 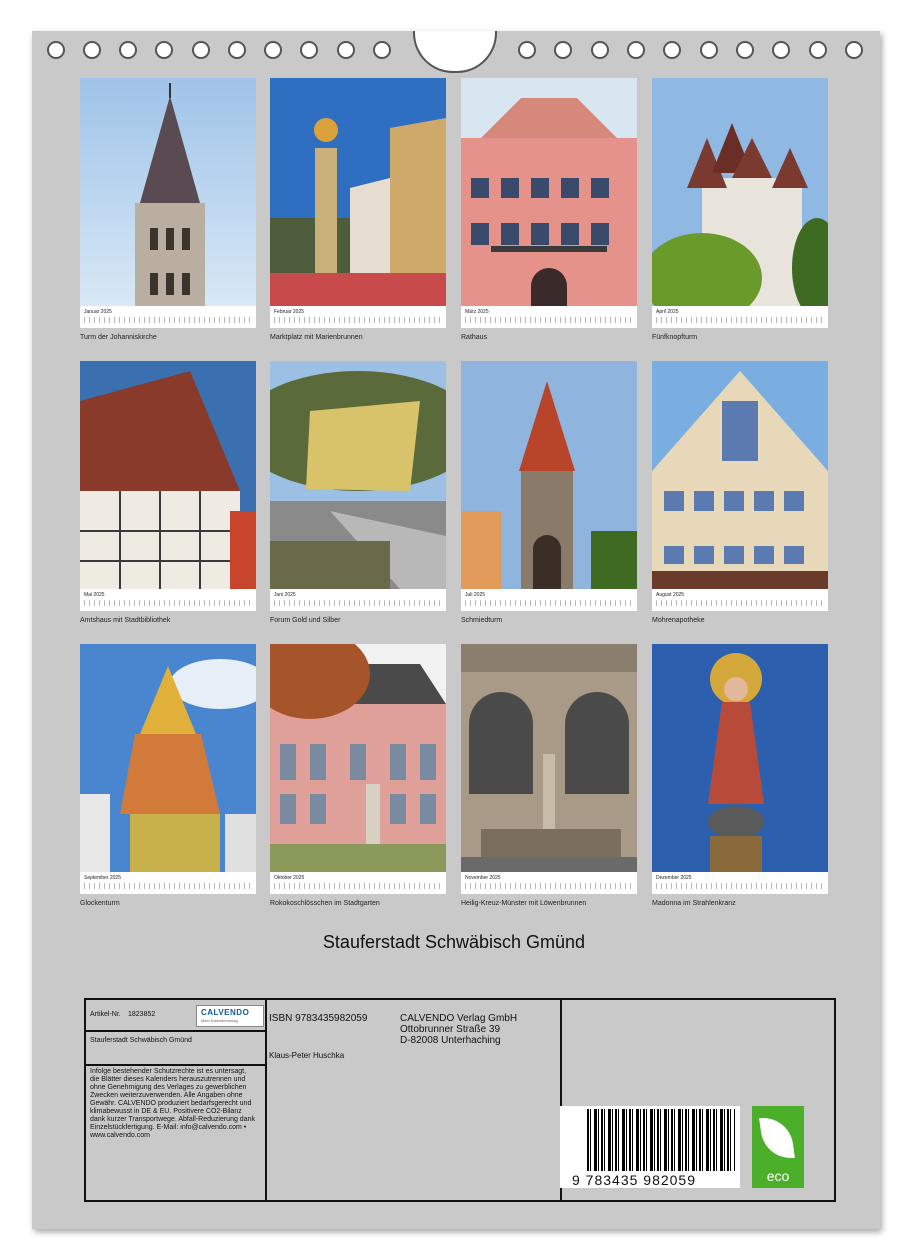 What do you see at coordinates (316, 337) in the screenshot?
I see `photo-caption: Marktplatz mit Marienbrunnen` at bounding box center [316, 337].